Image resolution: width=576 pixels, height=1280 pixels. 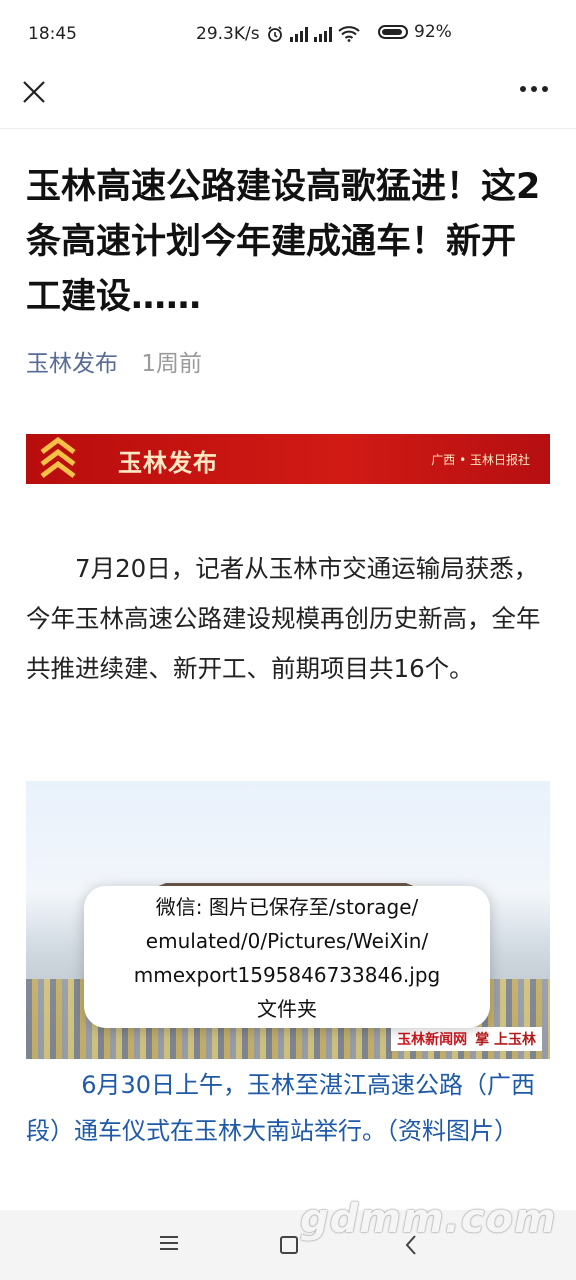 I want to click on alarm-icon, so click(x=274, y=34).